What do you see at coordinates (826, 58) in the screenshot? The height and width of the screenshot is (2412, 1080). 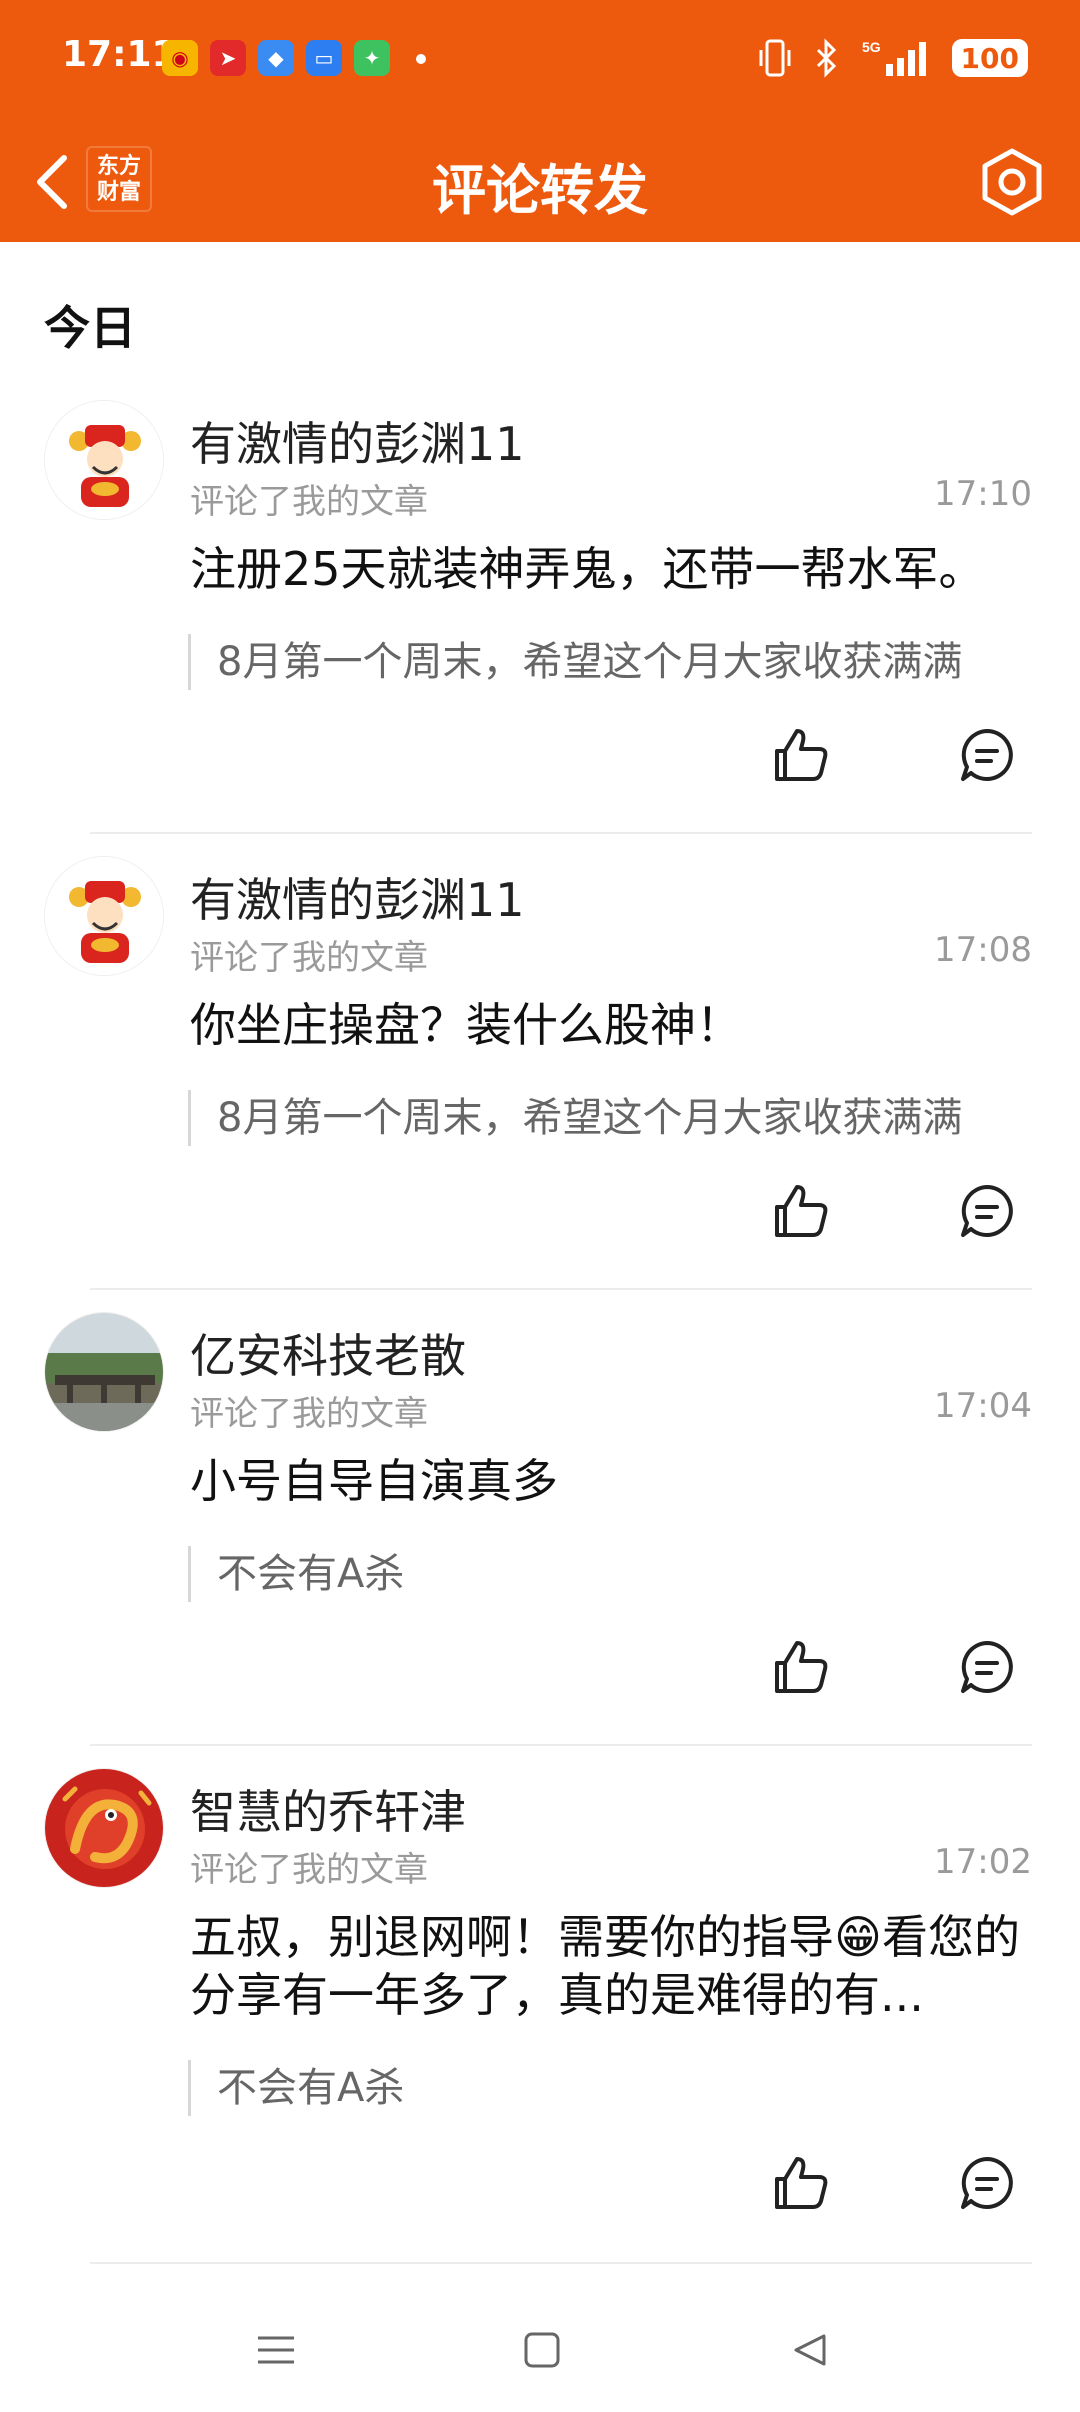 I see `bluetooth-icon` at bounding box center [826, 58].